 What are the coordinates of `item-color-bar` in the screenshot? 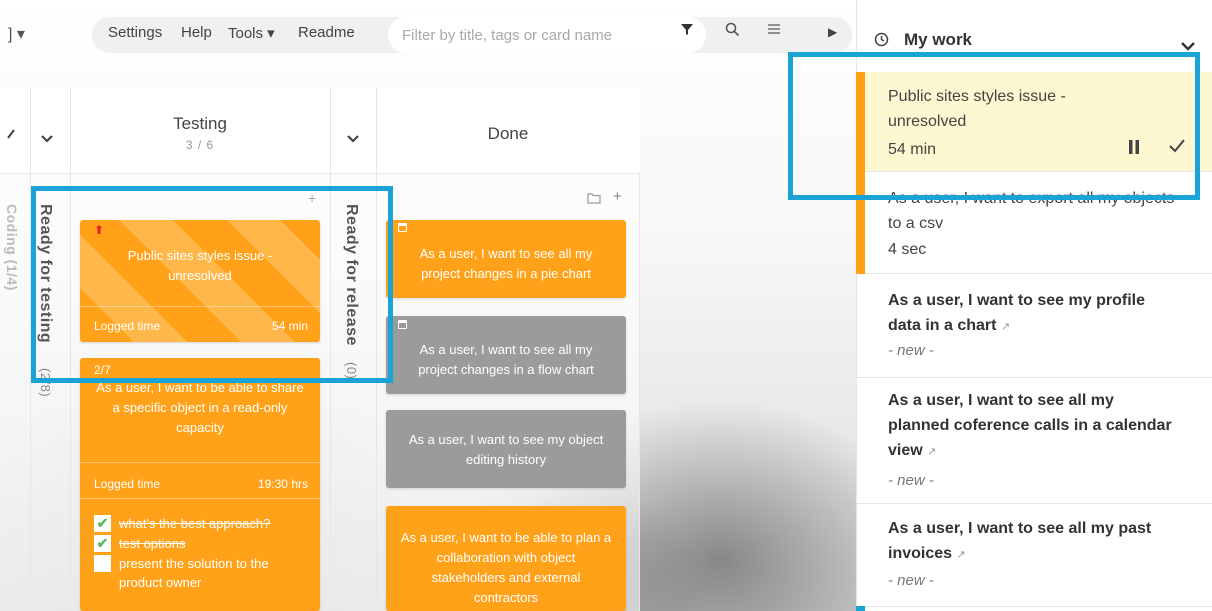 It's located at (860, 608).